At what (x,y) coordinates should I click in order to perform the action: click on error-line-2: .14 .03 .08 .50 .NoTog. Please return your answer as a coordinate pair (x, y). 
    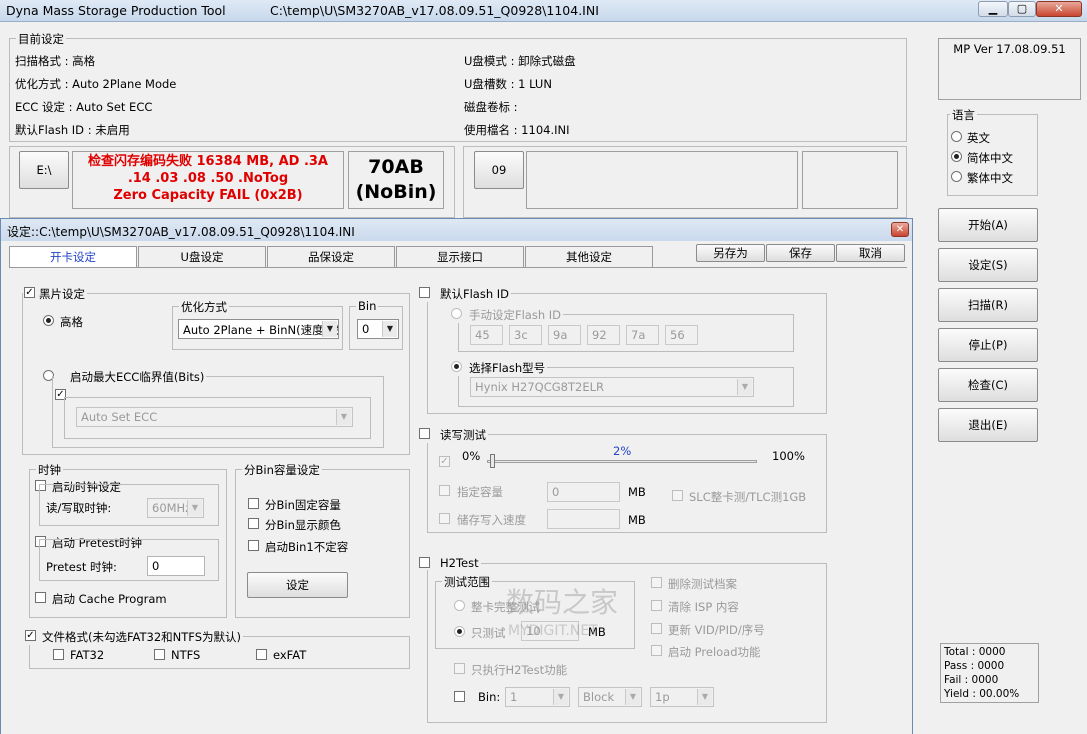
    Looking at the image, I should click on (208, 178).